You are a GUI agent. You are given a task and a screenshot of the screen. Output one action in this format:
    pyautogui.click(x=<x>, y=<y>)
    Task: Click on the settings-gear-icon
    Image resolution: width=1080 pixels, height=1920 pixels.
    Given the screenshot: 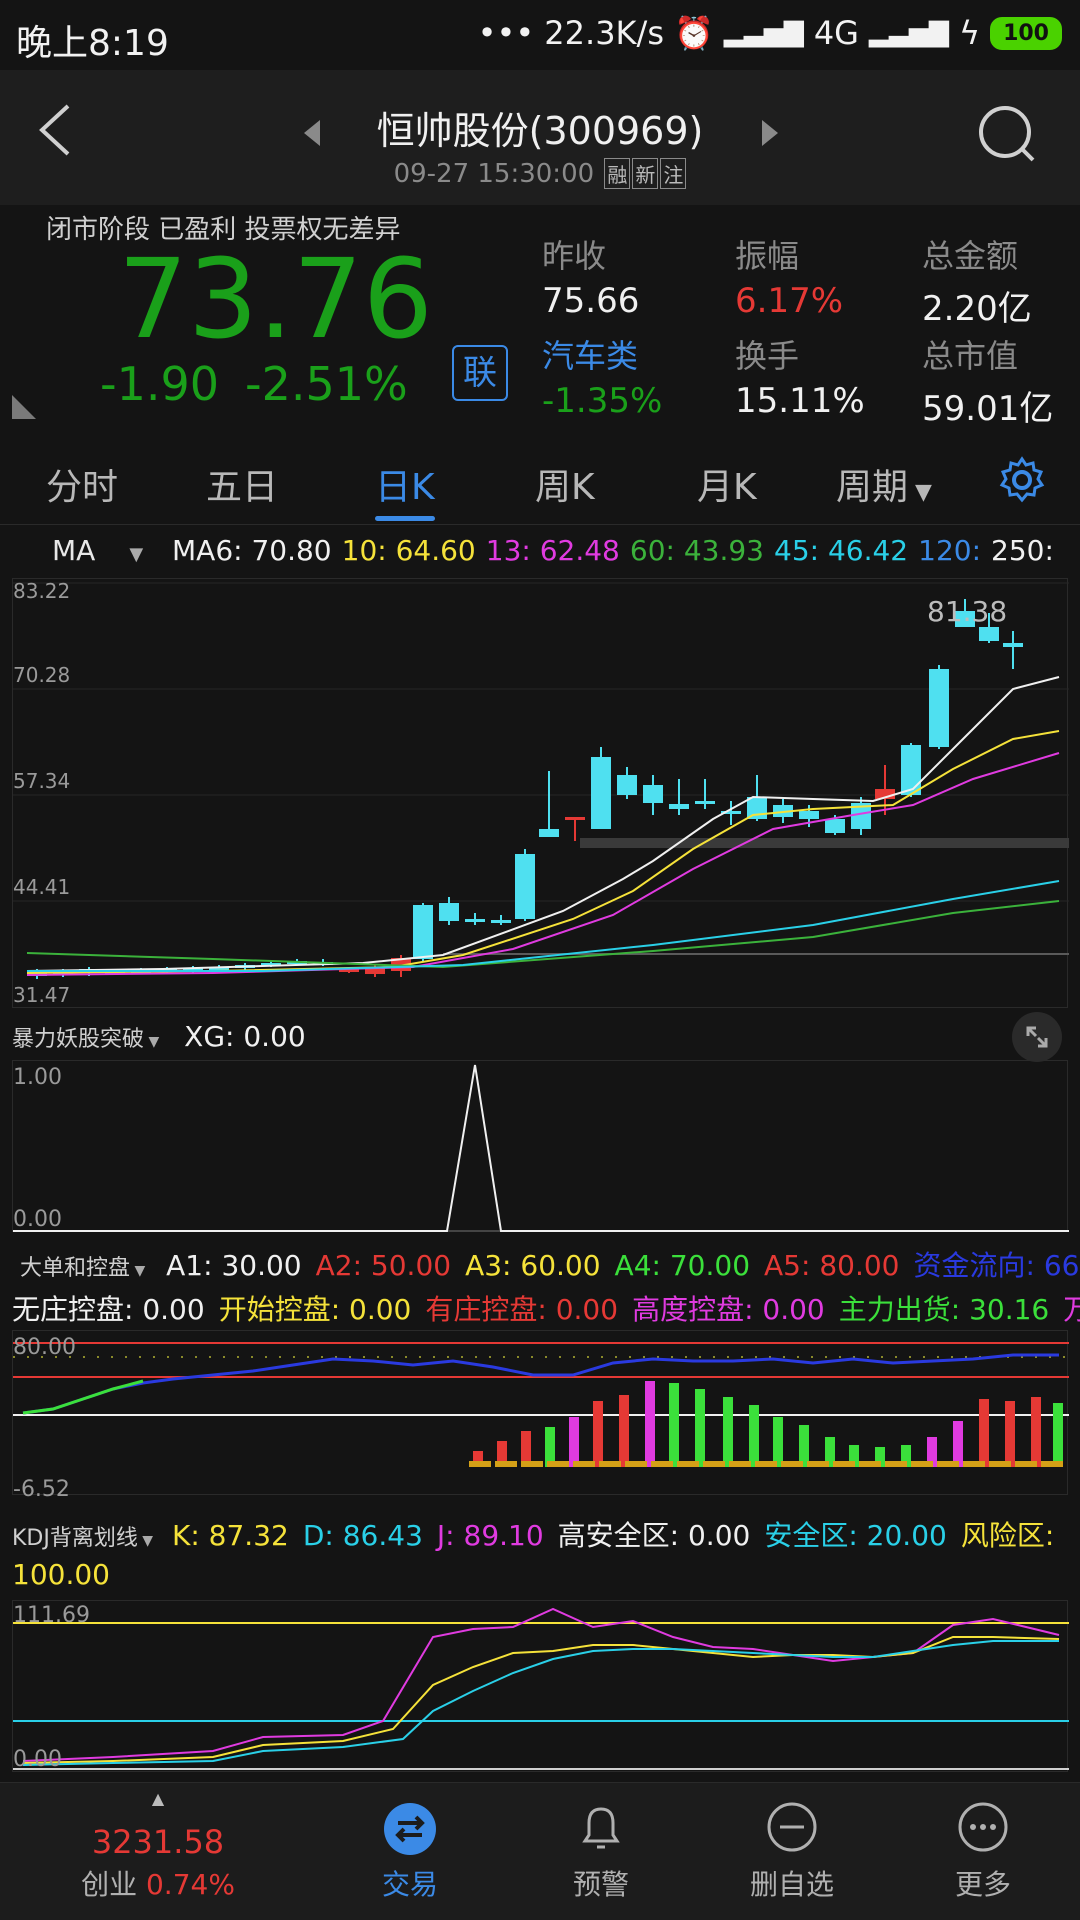 What is the action you would take?
    pyautogui.click(x=1022, y=482)
    